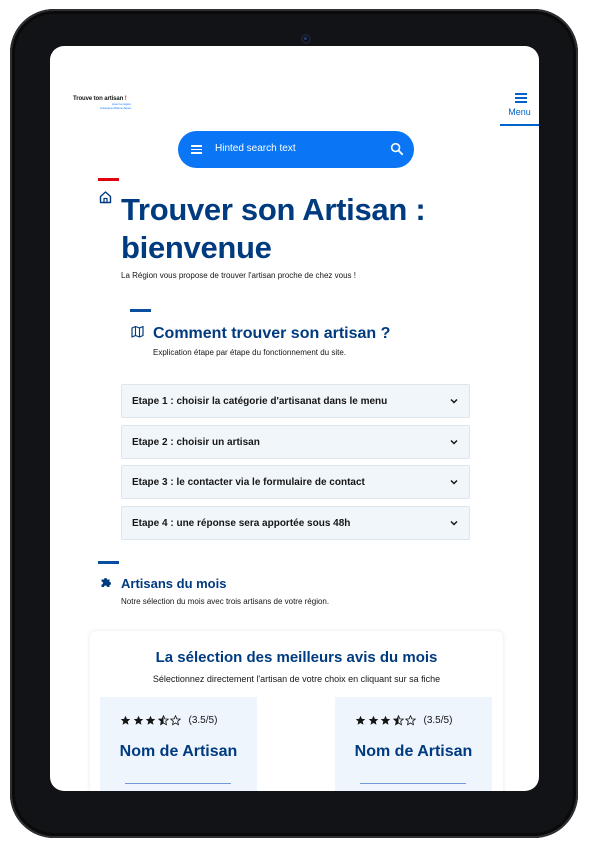 The height and width of the screenshot is (846, 590). Describe the element at coordinates (174, 583) in the screenshot. I see `month-title: Artisans du mois` at that location.